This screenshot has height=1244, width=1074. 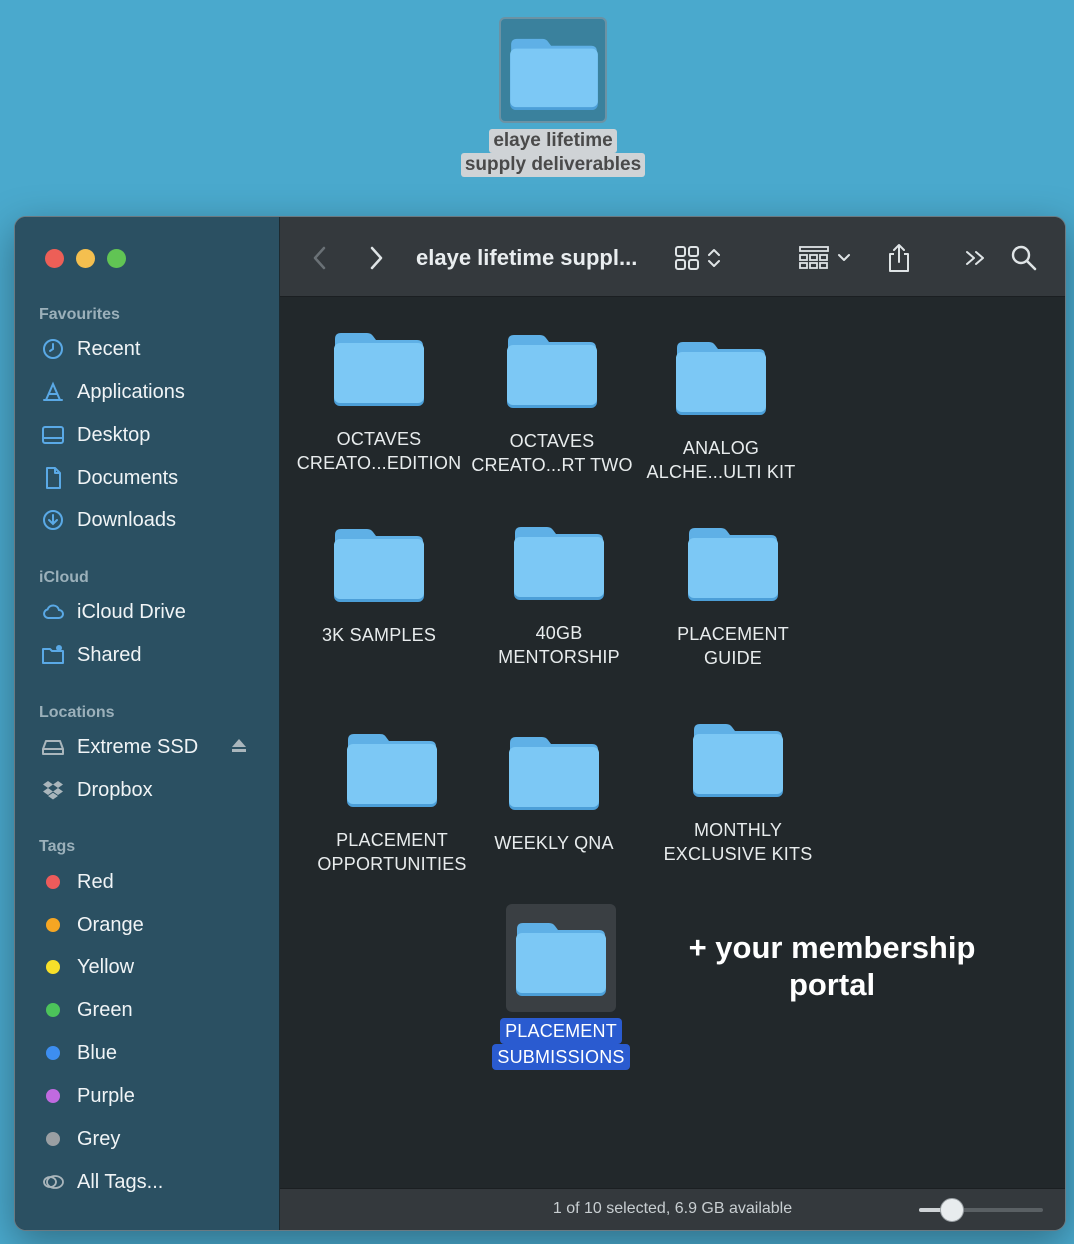 I want to click on sidebar-heading-icloud: iCloud, so click(x=64, y=577).